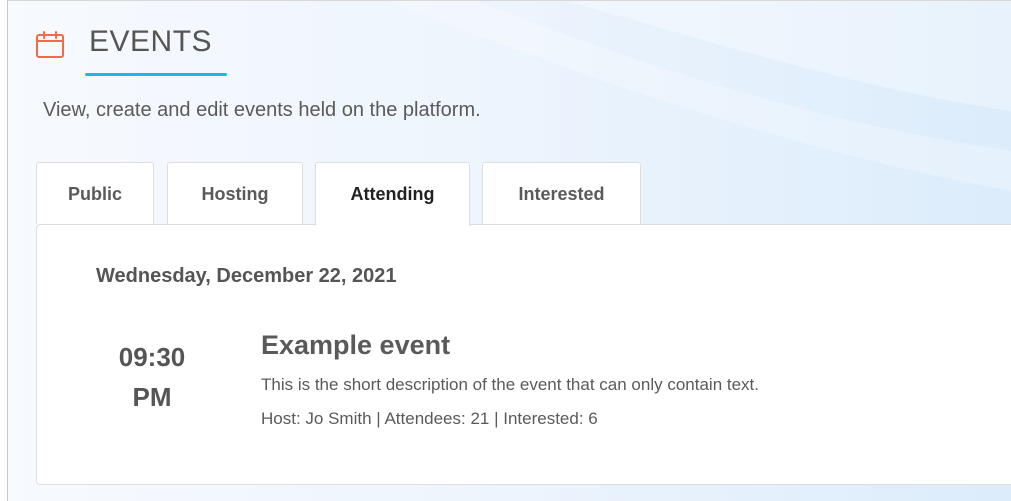 Image resolution: width=1011 pixels, height=501 pixels. Describe the element at coordinates (152, 377) in the screenshot. I see `event-time: 09:30 PM` at that location.